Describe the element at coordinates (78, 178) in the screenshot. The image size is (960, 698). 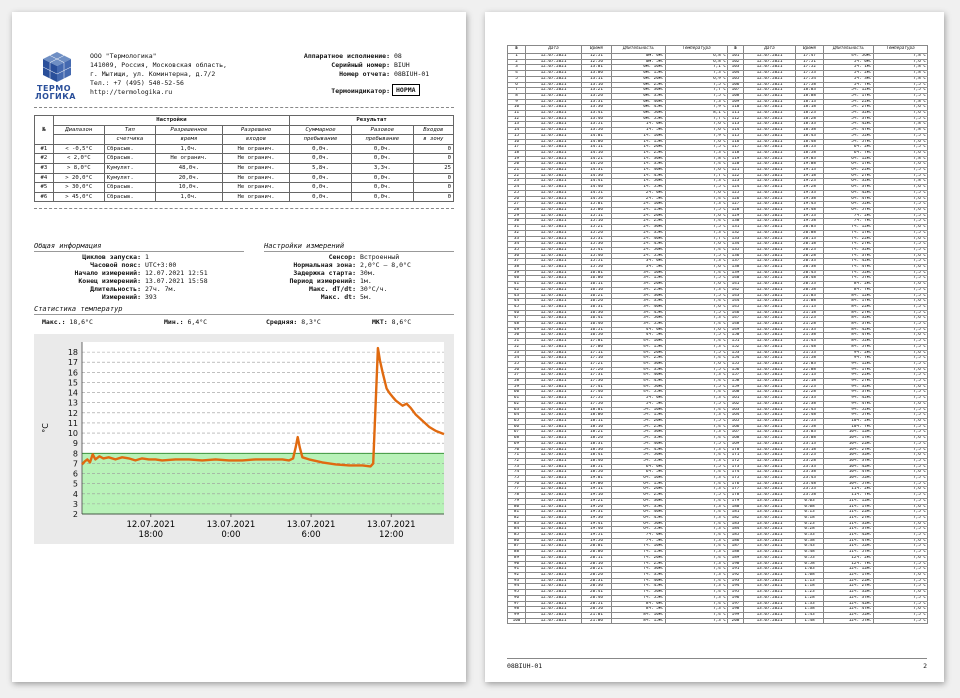
I see `zone-cell: > 20,0°C` at that location.